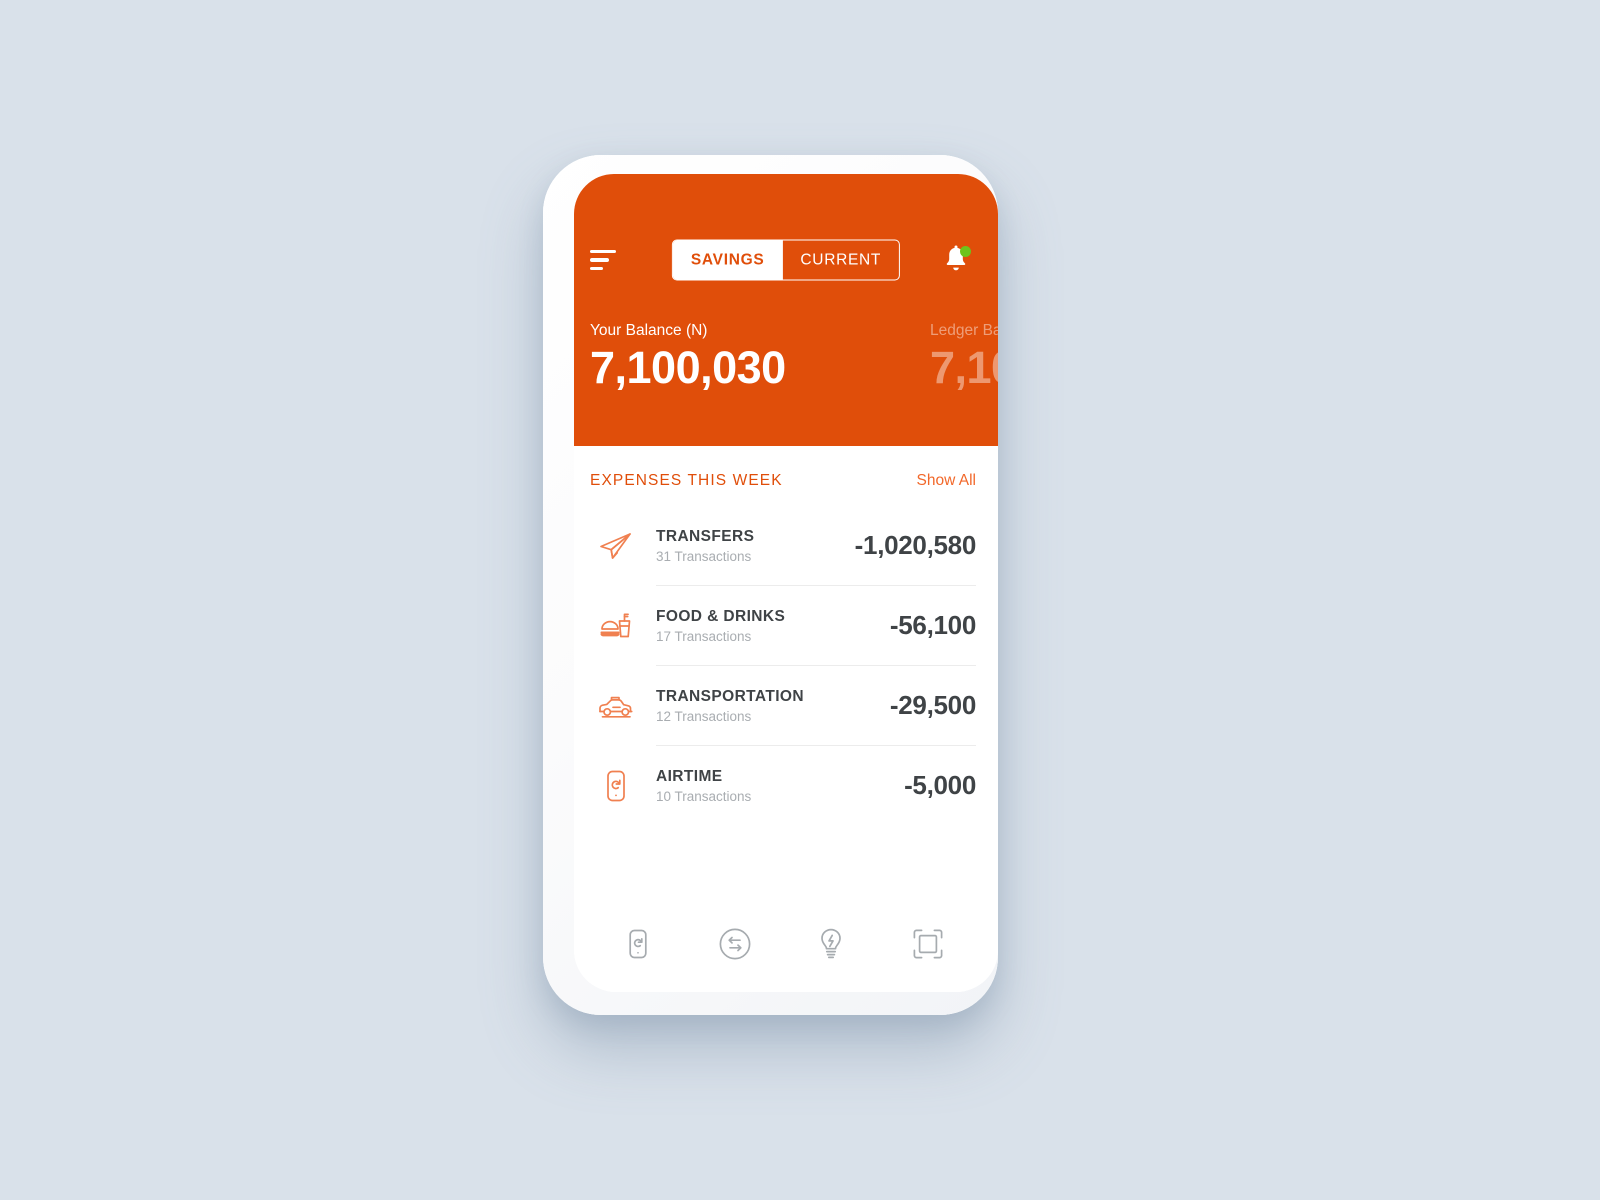  What do you see at coordinates (688, 367) in the screenshot?
I see `balance-amount: 7,100,030` at bounding box center [688, 367].